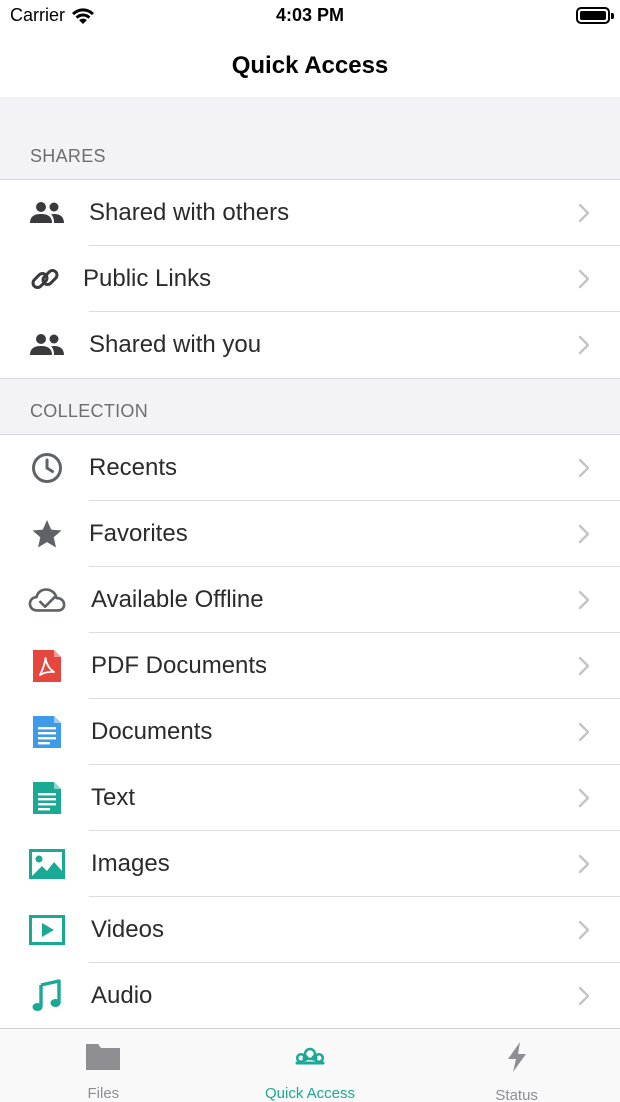 This screenshot has height=1102, width=620. What do you see at coordinates (516, 1094) in the screenshot?
I see `tab-label: Status` at bounding box center [516, 1094].